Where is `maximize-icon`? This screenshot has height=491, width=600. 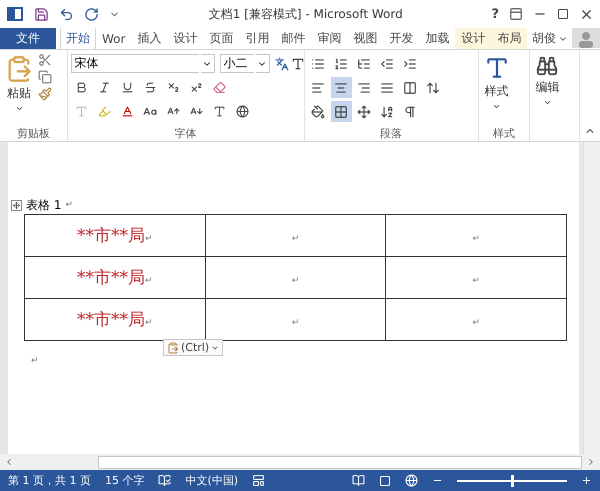
maximize-icon is located at coordinates (563, 14).